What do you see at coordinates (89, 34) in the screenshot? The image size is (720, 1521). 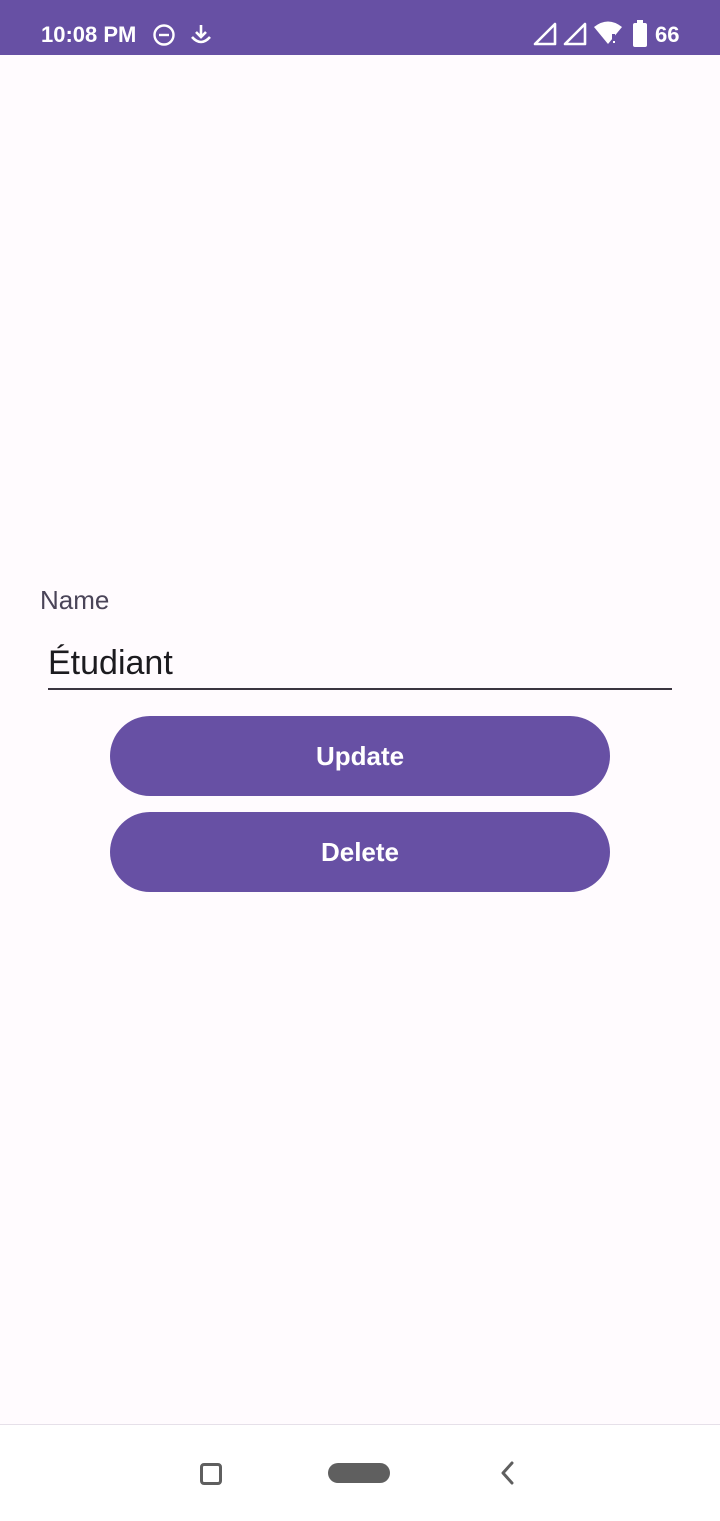 I see `status-time: 10:08 PM` at bounding box center [89, 34].